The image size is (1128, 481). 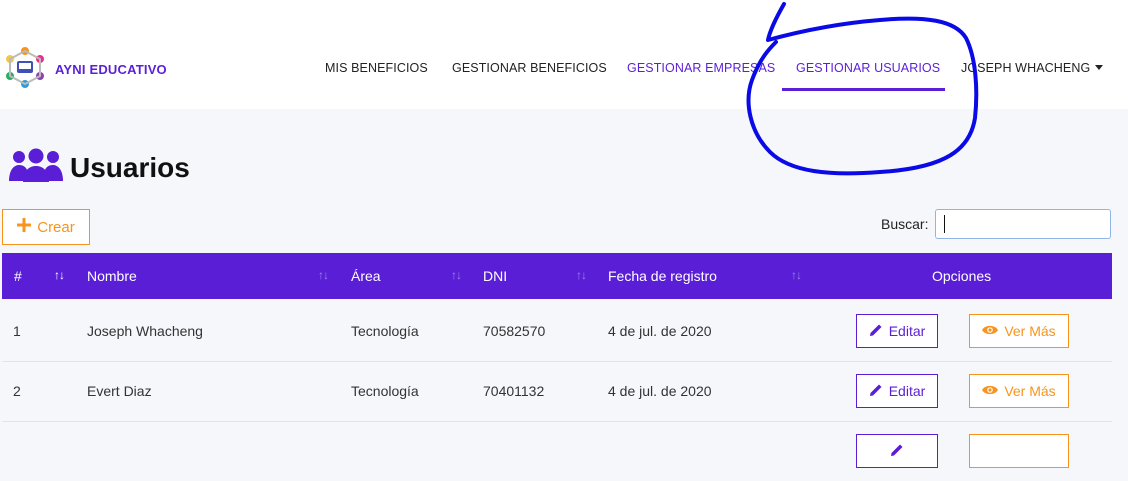 I want to click on nav-gestionar-empresas: GESTIONAR EMPRESAS, so click(x=701, y=68).